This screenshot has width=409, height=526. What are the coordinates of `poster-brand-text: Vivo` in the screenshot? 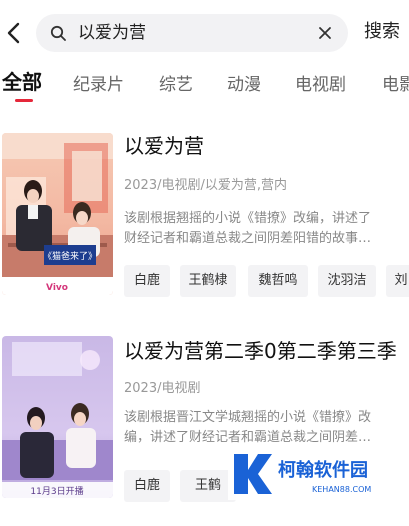 It's located at (57, 288).